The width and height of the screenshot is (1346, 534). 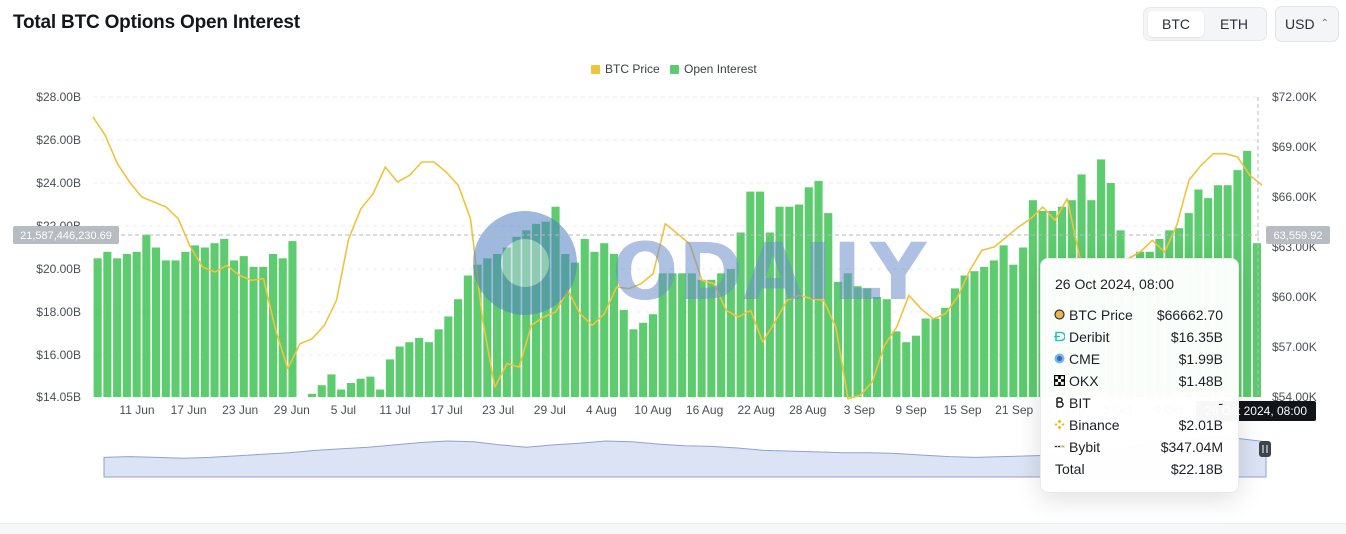 What do you see at coordinates (673, 528) in the screenshot?
I see `page-footer-divider` at bounding box center [673, 528].